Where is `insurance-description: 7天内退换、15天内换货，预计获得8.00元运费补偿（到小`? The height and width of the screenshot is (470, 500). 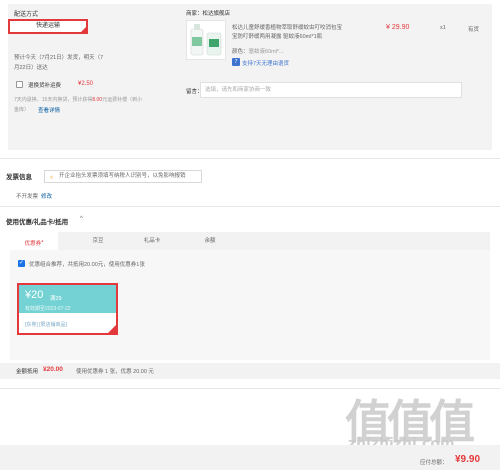
insurance-description: 7天内退换、15天内换货，预计获得8.00元运费补偿（到小 is located at coordinates (78, 99).